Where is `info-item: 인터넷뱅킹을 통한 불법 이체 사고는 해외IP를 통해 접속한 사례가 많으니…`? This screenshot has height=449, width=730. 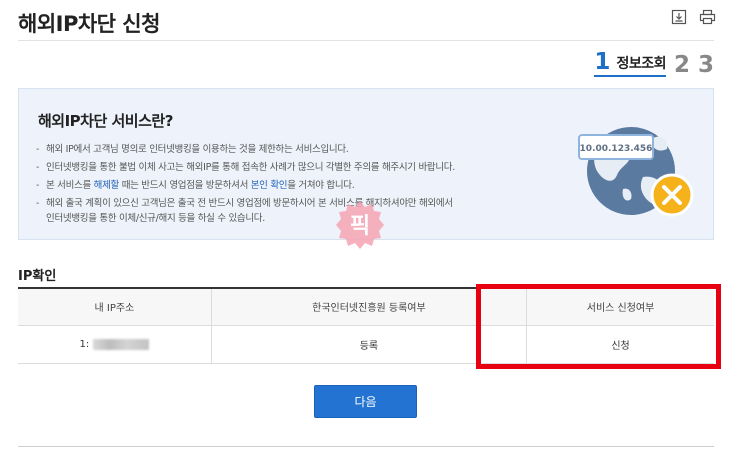 info-item: 인터넷뱅킹을 통한 불법 이체 사고는 해외IP를 통해 접속한 사례가 많으니… is located at coordinates (245, 168).